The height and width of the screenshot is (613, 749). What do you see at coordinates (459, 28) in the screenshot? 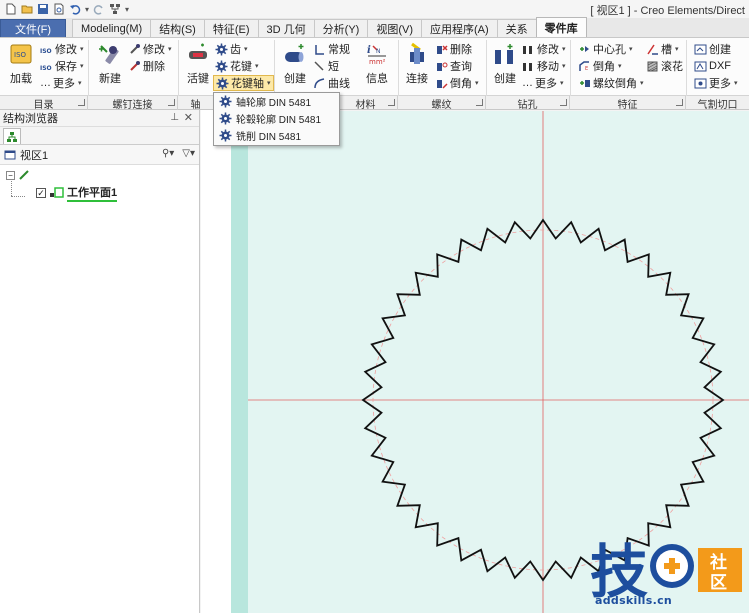
I see `tab-applications: 应用程序(A)` at bounding box center [459, 28].